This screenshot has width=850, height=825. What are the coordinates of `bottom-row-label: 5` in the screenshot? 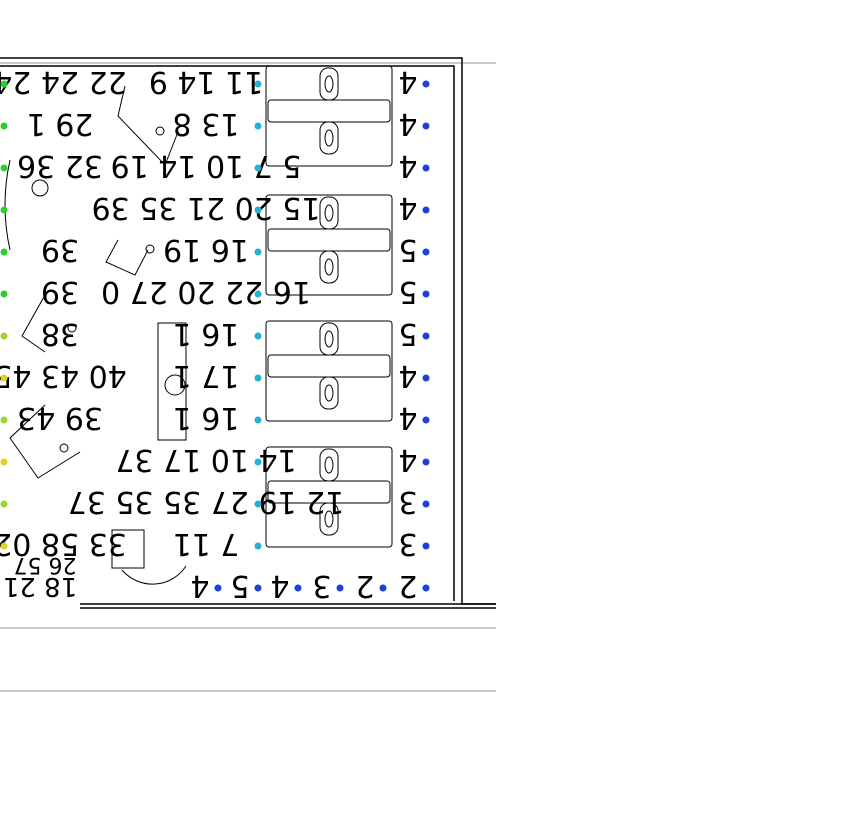 It's located at (239, 585).